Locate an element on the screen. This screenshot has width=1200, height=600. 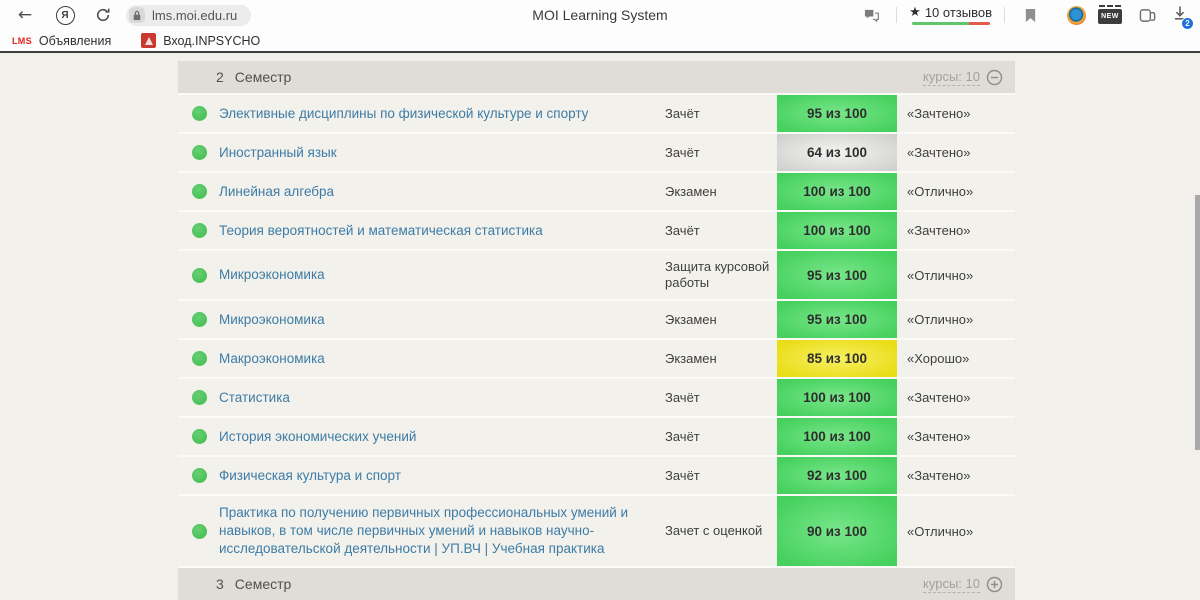
yandex-icon: Я is located at coordinates (65, 15).